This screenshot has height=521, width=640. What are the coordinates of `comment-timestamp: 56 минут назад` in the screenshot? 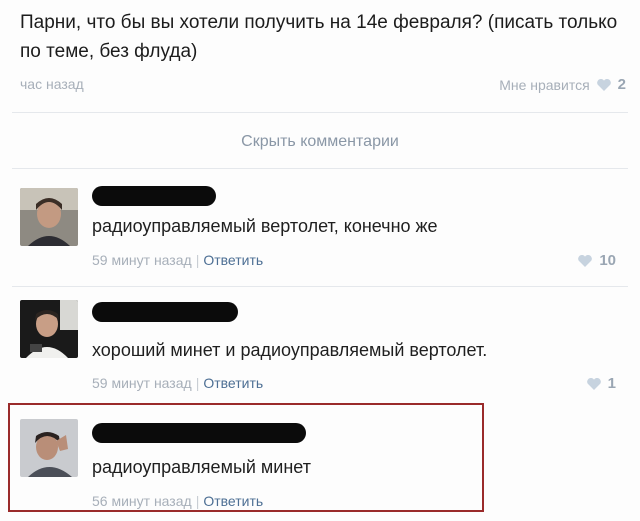 It's located at (142, 501).